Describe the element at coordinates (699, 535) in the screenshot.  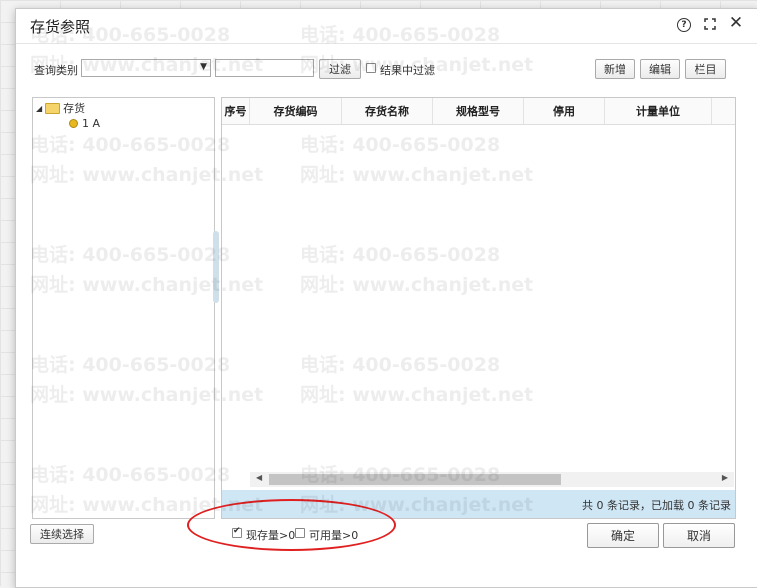
I see `cancel-button: 取消` at that location.